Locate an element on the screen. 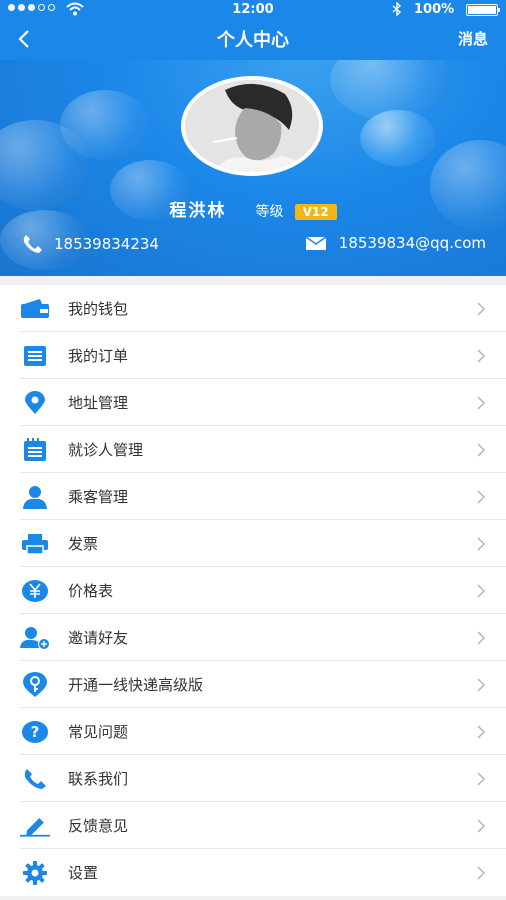  level-badge: V12 is located at coordinates (315, 212).